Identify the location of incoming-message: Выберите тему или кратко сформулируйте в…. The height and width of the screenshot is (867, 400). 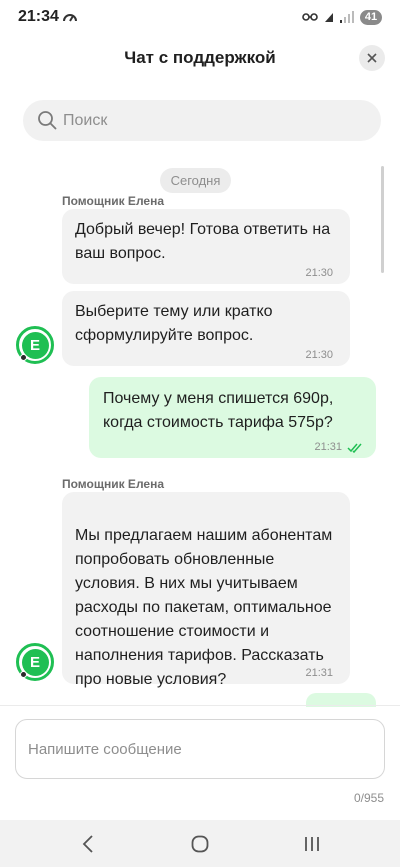
(206, 328).